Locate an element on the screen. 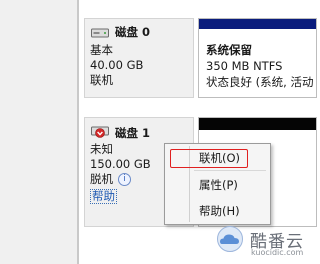  menu-separator is located at coordinates (230, 170).